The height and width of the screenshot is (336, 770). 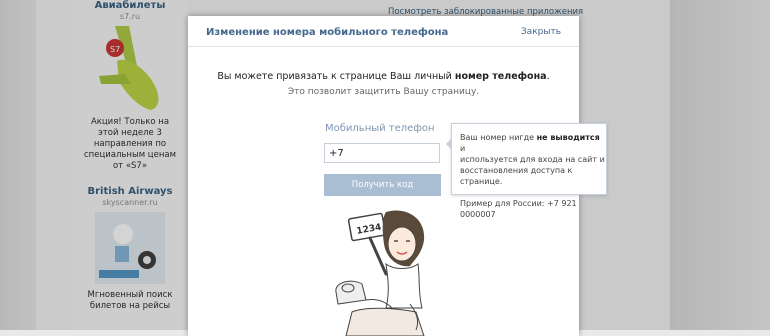 I want to click on intro-bold: номер телефона, so click(x=500, y=76).